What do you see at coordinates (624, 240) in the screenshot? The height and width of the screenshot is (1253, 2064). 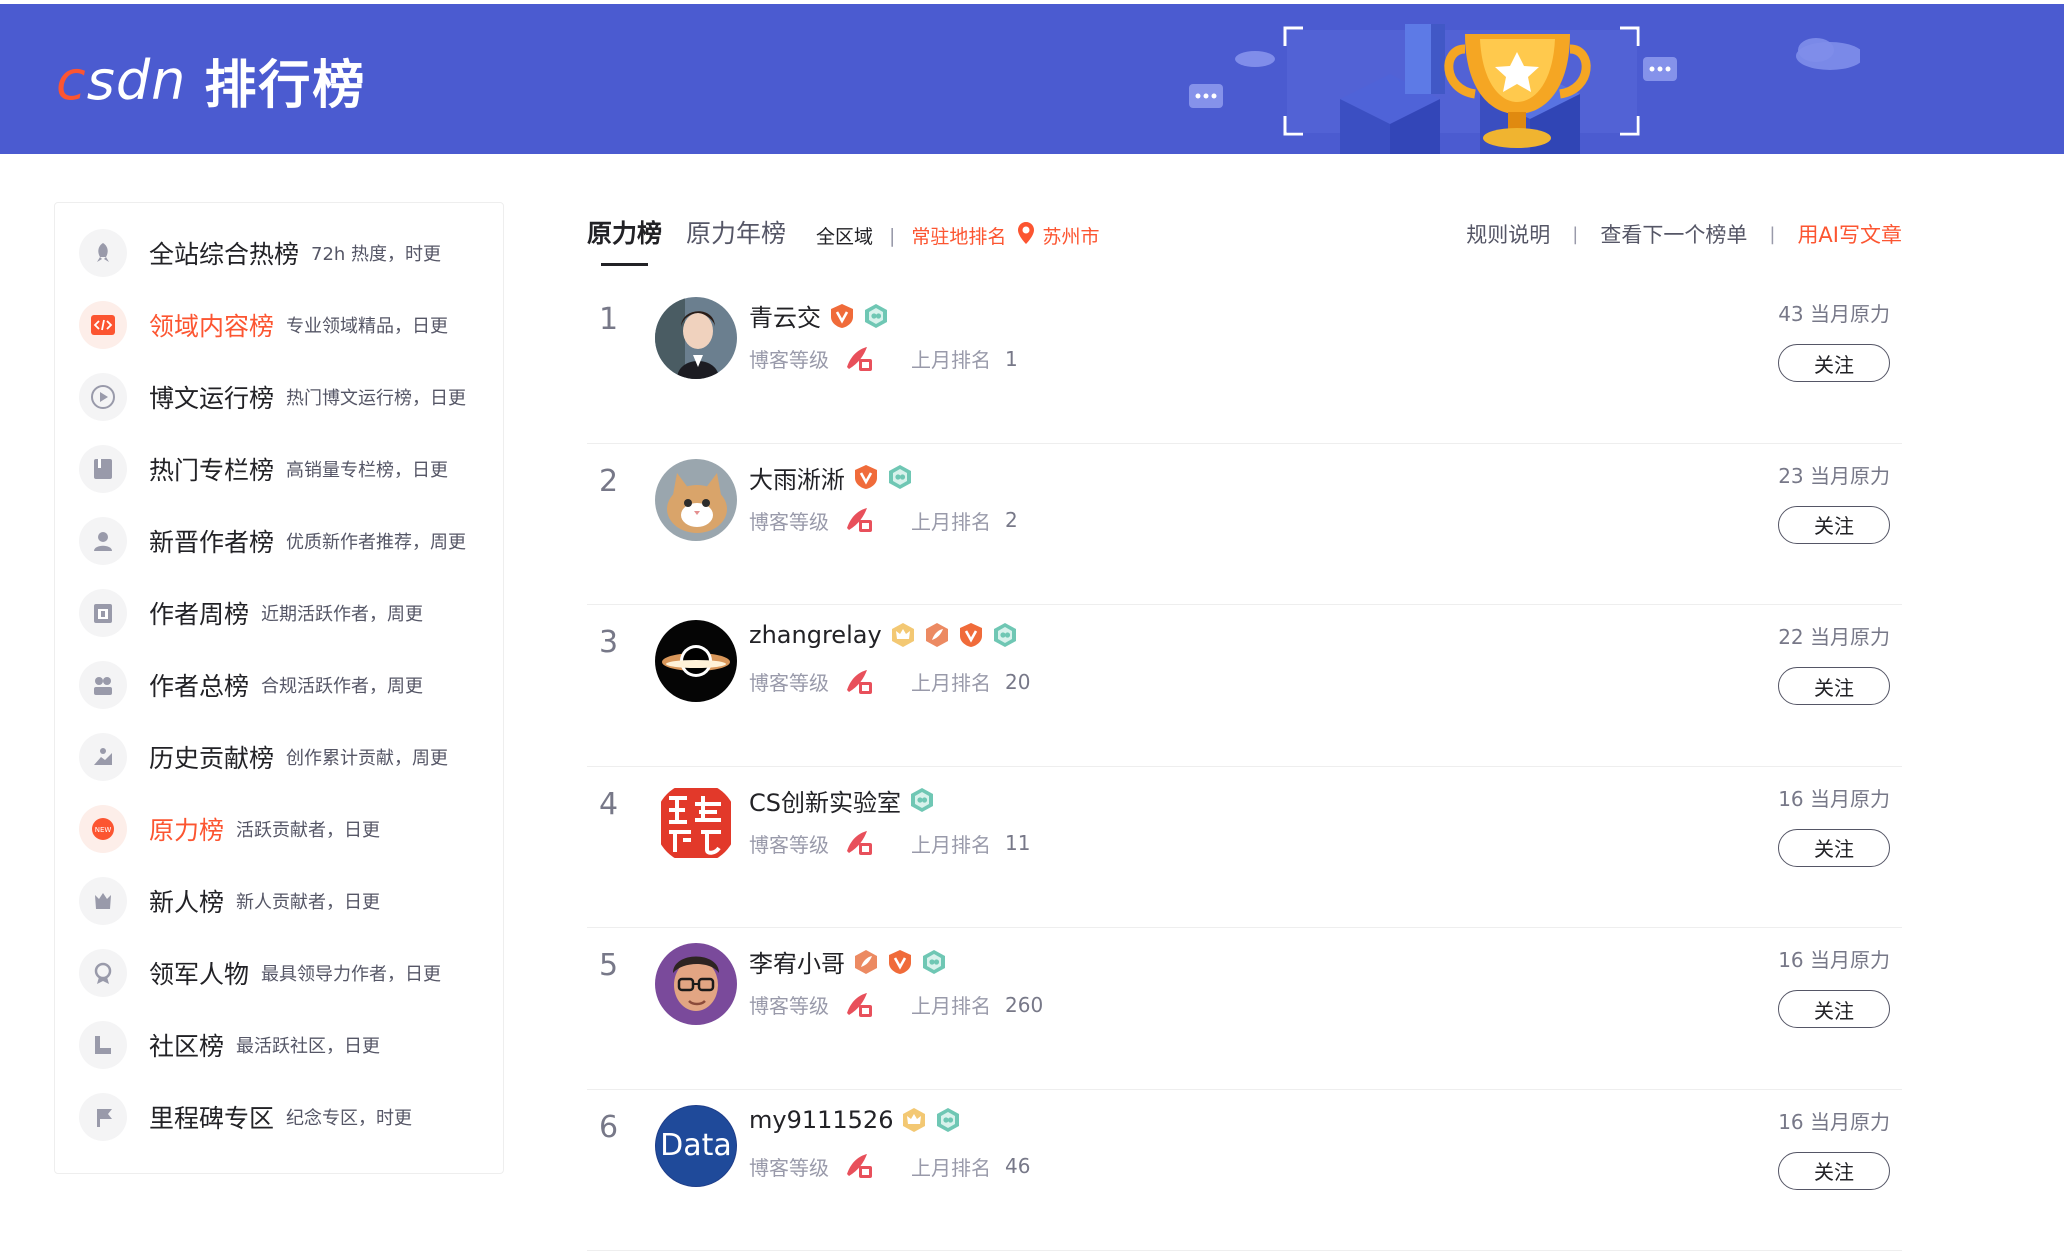 I see `tab-power: 原力榜` at bounding box center [624, 240].